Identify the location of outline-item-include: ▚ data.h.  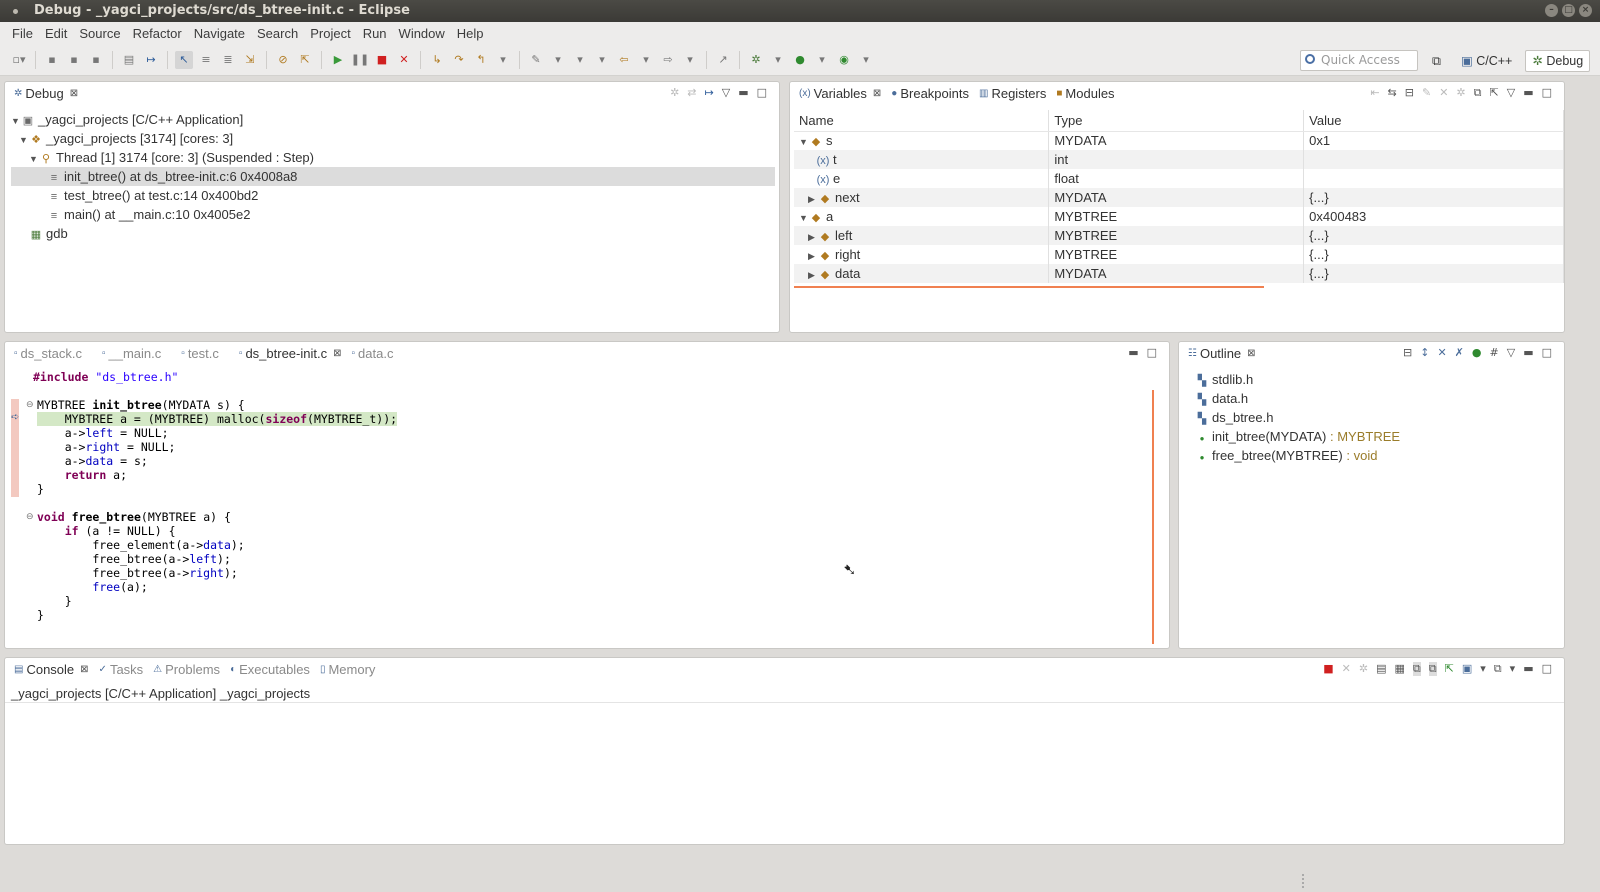
(1221, 398).